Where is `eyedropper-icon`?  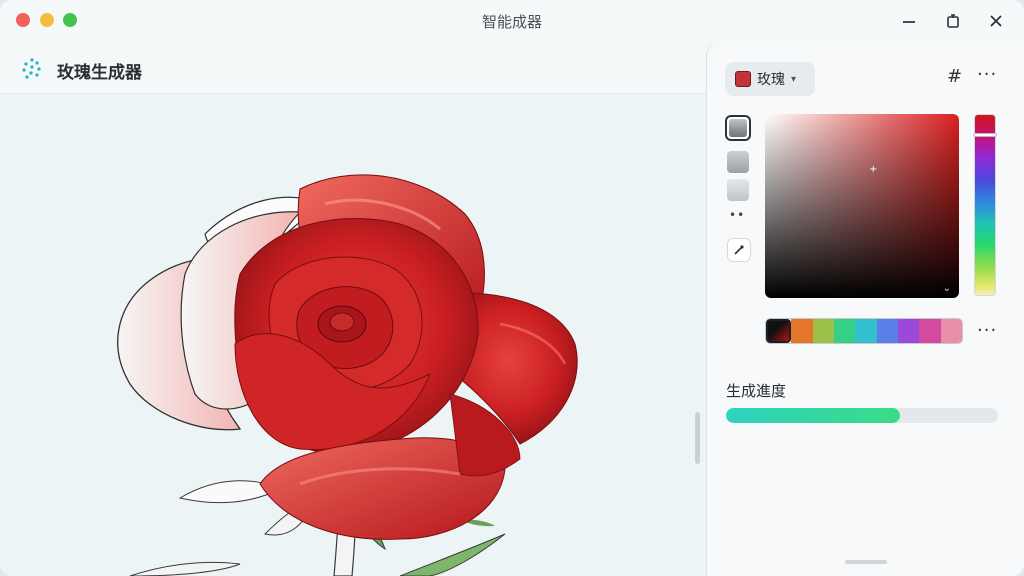 eyedropper-icon is located at coordinates (739, 250).